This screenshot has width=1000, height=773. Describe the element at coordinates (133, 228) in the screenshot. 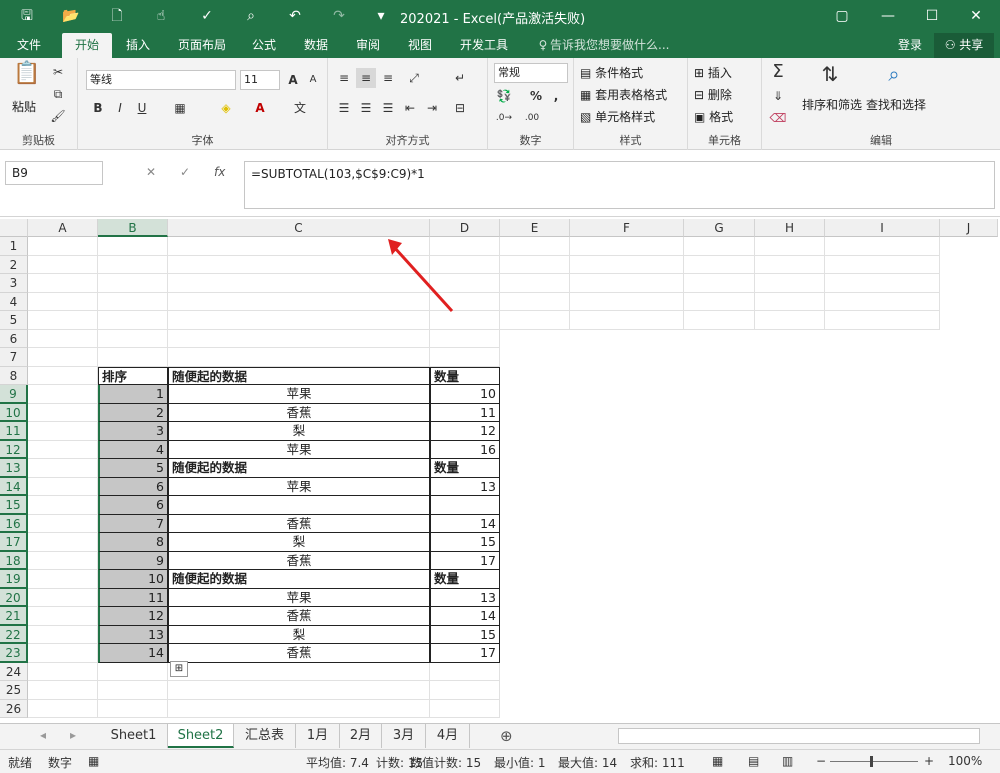

I see `col-header-b: B` at that location.